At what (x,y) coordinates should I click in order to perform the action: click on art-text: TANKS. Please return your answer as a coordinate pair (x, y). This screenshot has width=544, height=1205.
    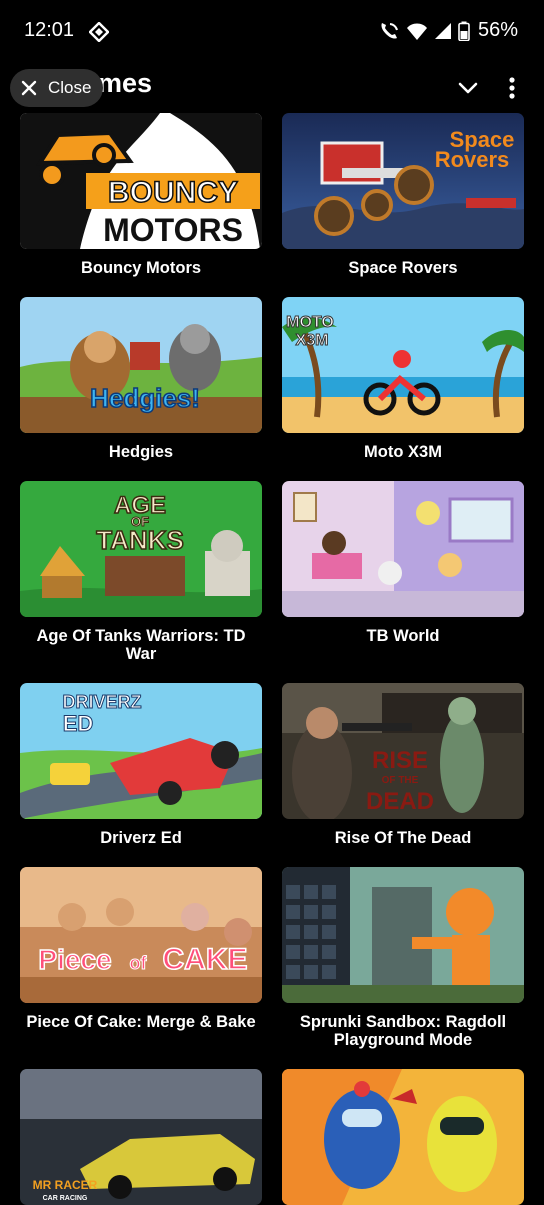
    Looking at the image, I should click on (140, 540).